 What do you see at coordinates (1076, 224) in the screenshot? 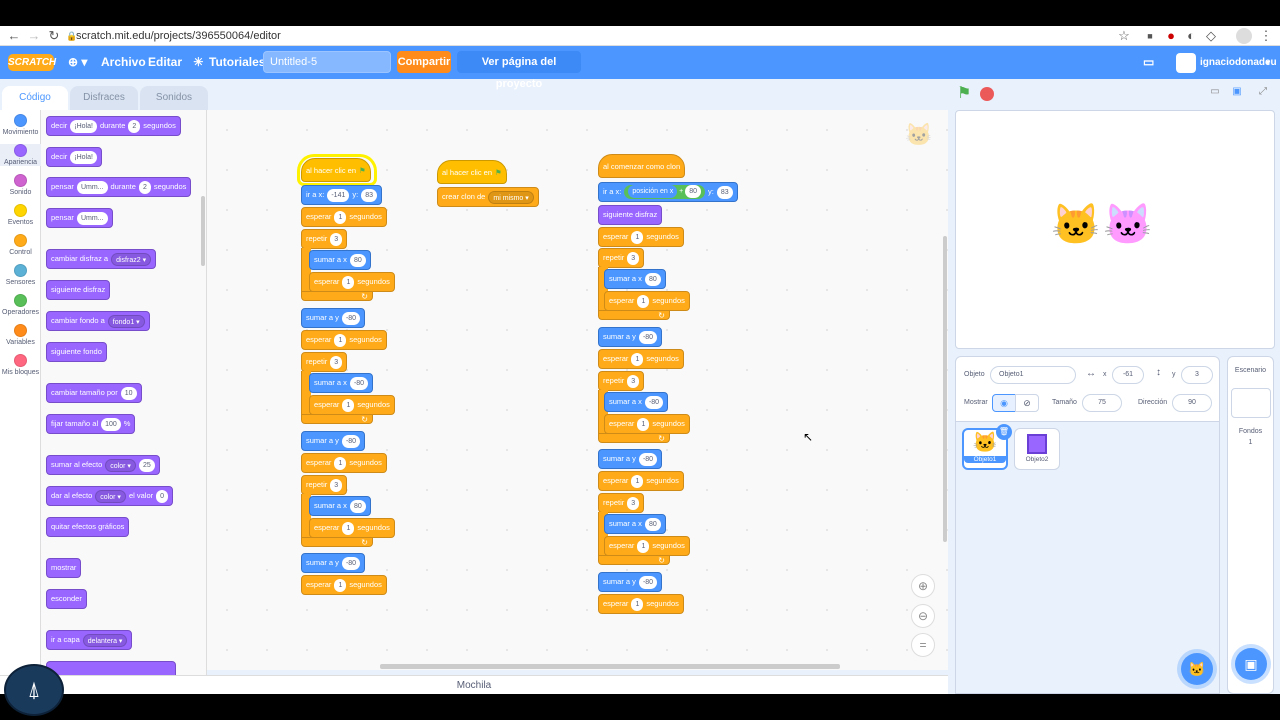
I see `cat-sprite-orange: 🐱` at bounding box center [1076, 224].